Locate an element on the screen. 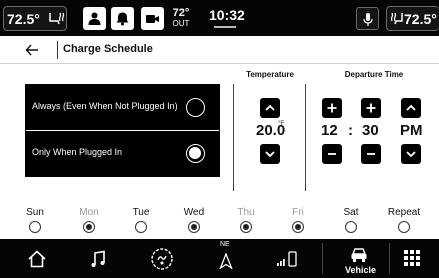 This screenshot has width=439, height=278. departure-ampm: PM is located at coordinates (411, 130).